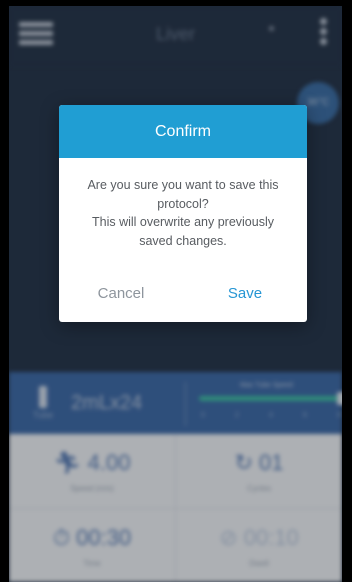 This screenshot has width=352, height=582. What do you see at coordinates (183, 131) in the screenshot?
I see `dialog-title: Confirm` at bounding box center [183, 131].